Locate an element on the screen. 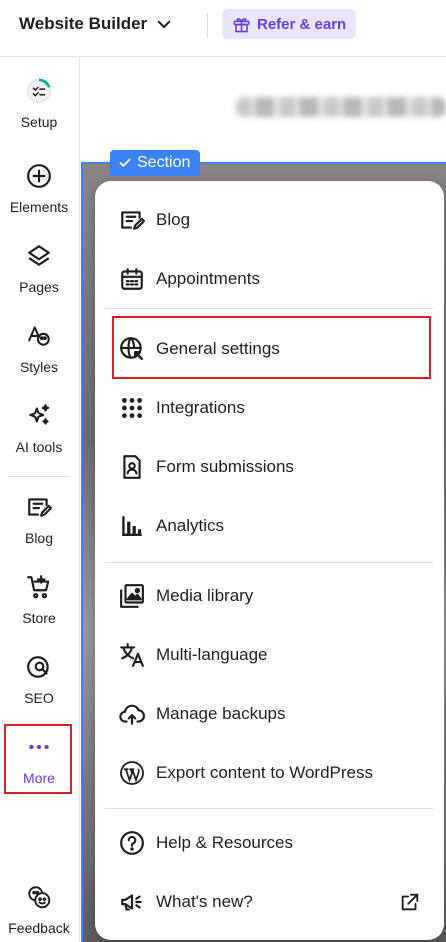  calendar-icon is located at coordinates (132, 279).